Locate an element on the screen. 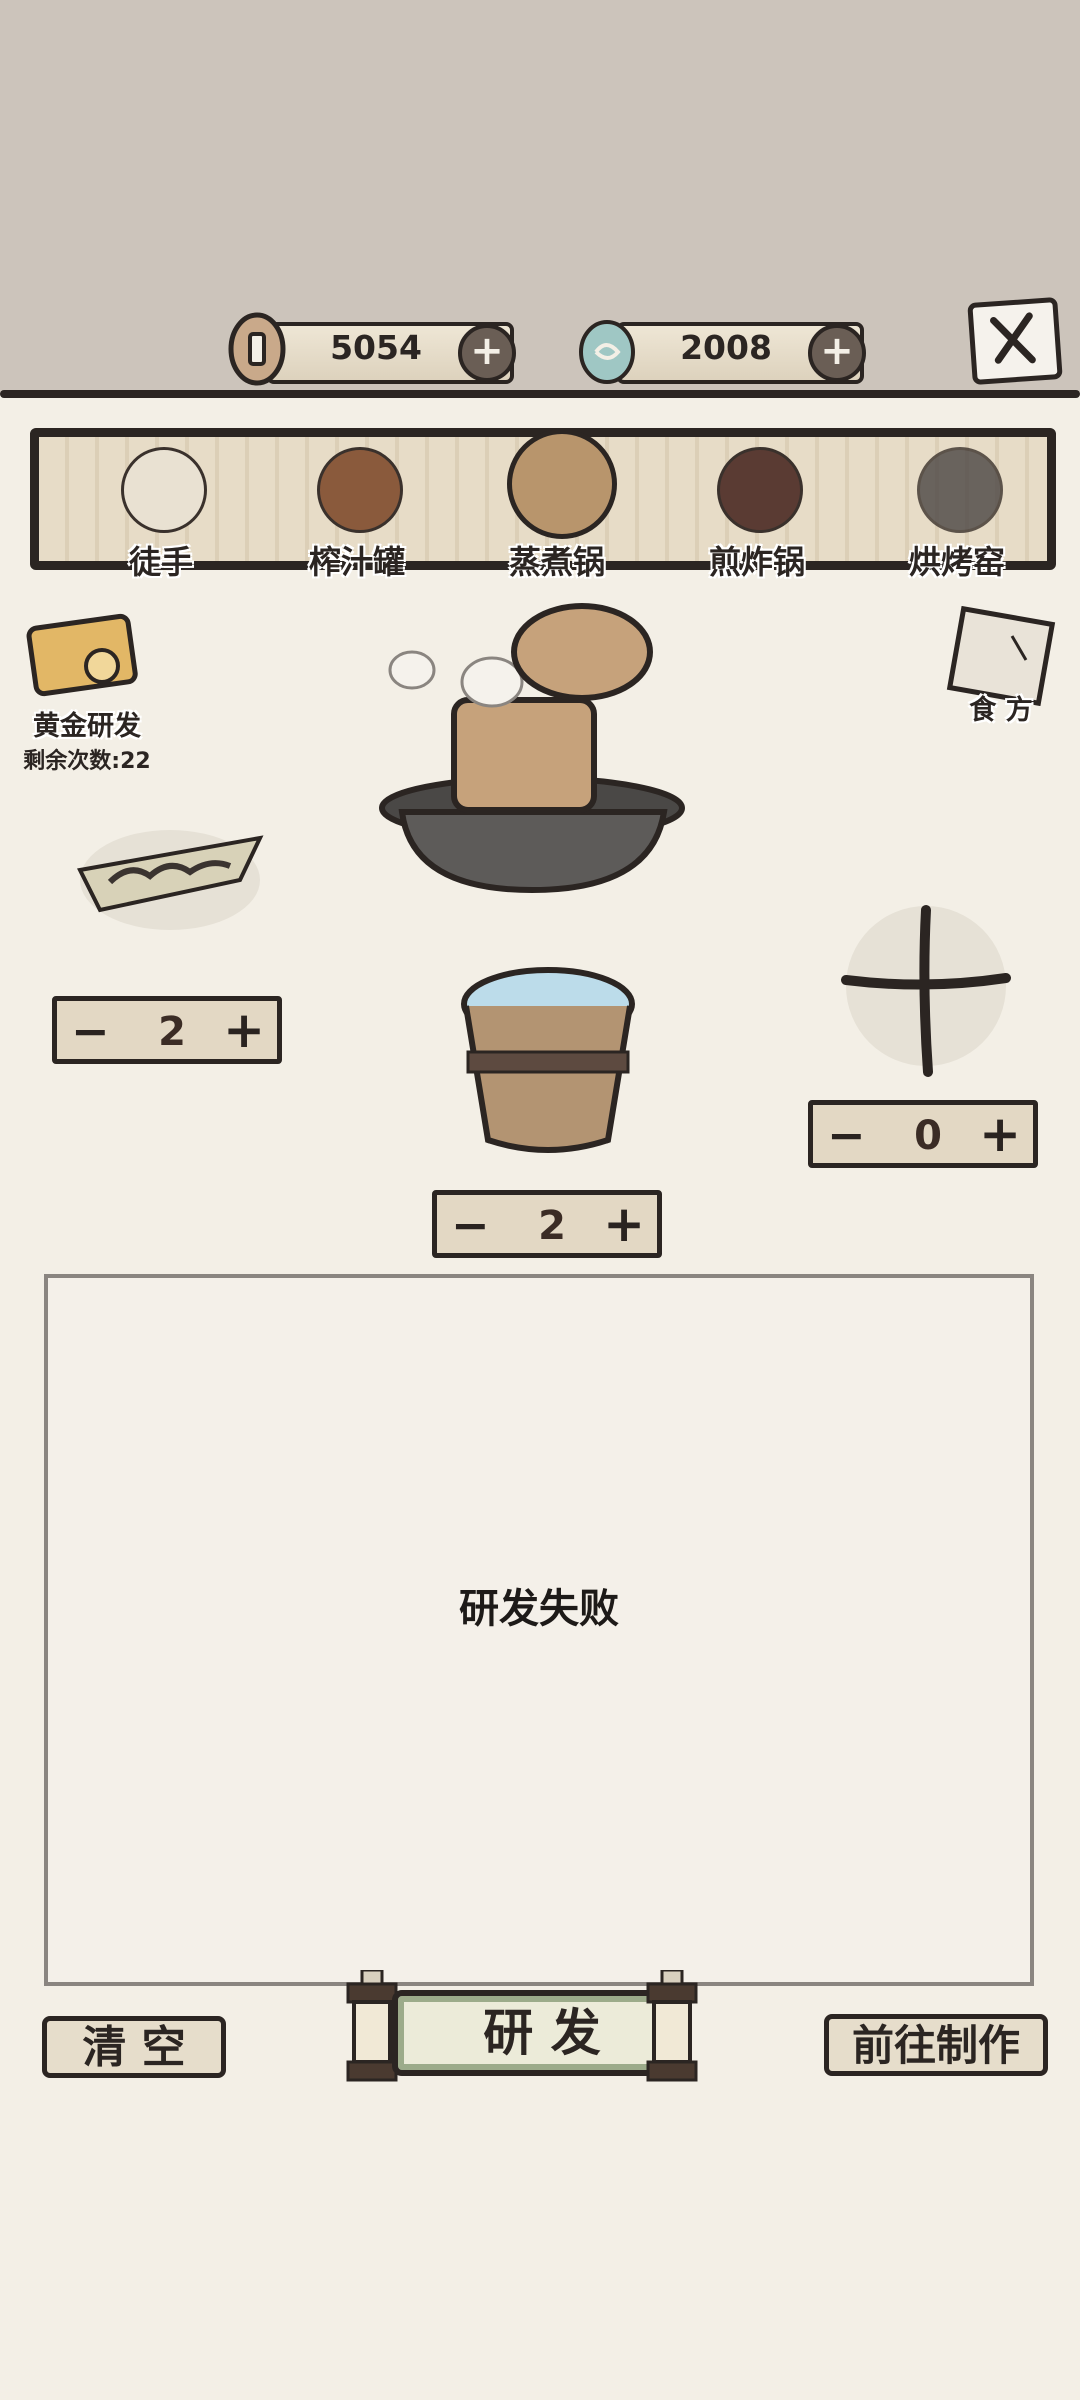 This screenshot has height=2400, width=1080. tool-label: 蒸煮锅 is located at coordinates (556, 562).